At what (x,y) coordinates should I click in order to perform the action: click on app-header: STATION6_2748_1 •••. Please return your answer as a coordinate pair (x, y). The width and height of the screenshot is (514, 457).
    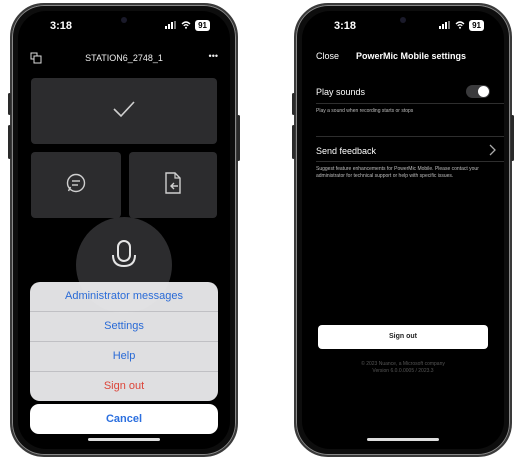
    Looking at the image, I should click on (124, 60).